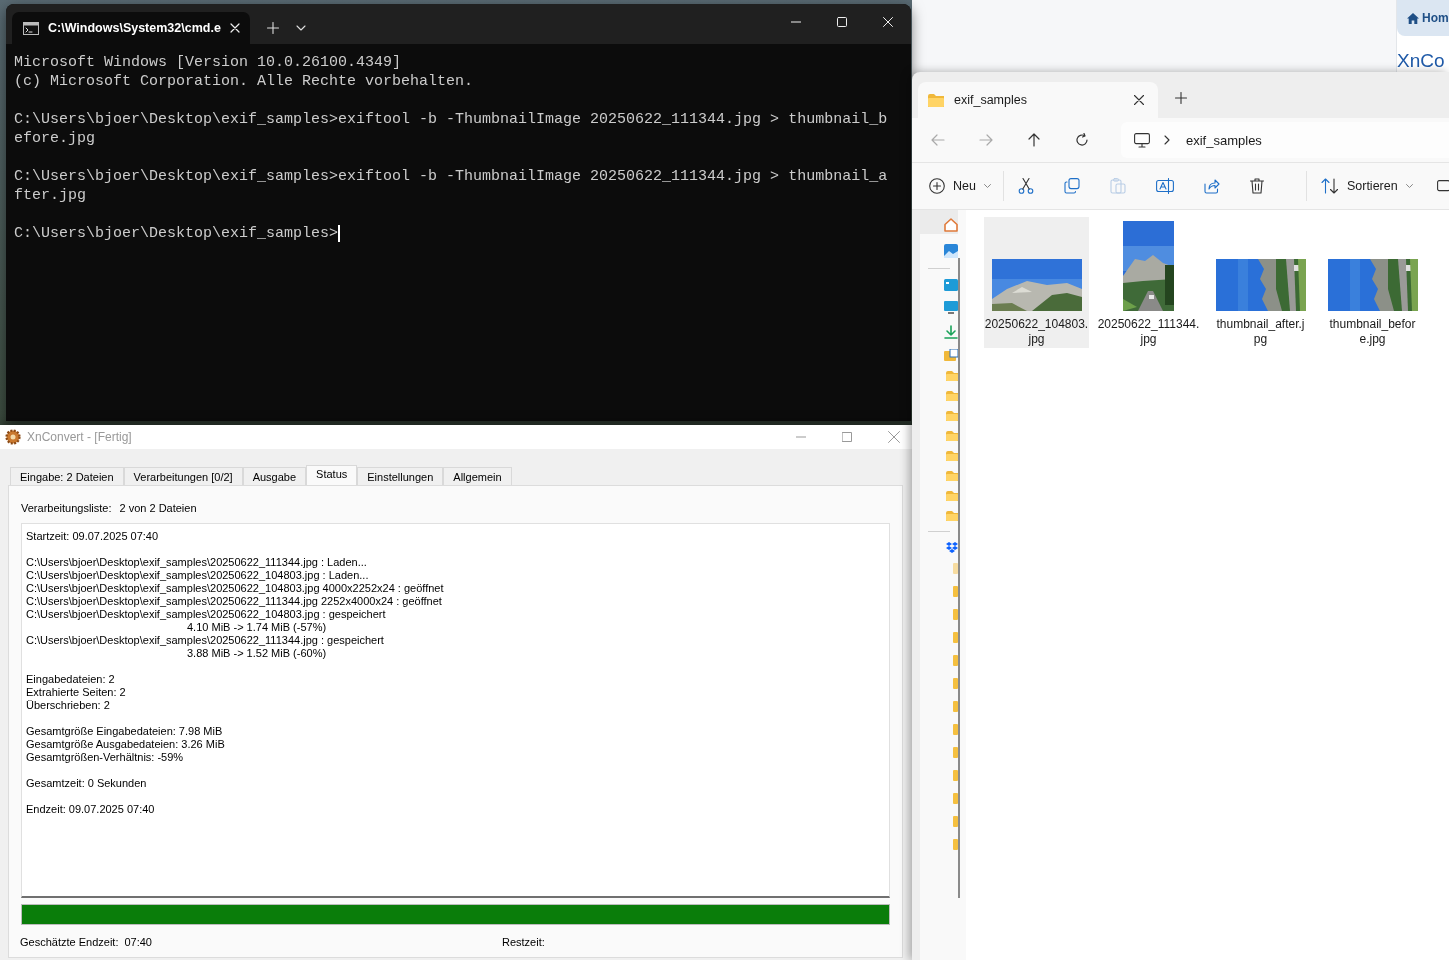  What do you see at coordinates (131, 28) in the screenshot?
I see `terminal-tab: C:\Windows\System32\cmd.e` at bounding box center [131, 28].